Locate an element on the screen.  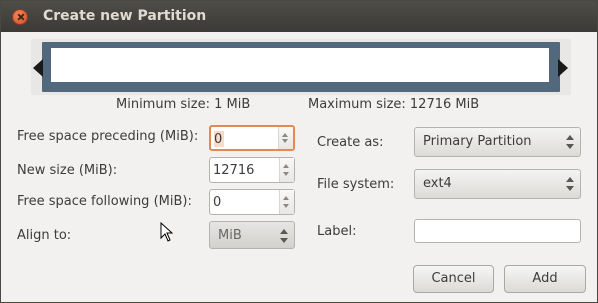
free-space-preceding-label: Free space preceding (MiB): is located at coordinates (108, 136).